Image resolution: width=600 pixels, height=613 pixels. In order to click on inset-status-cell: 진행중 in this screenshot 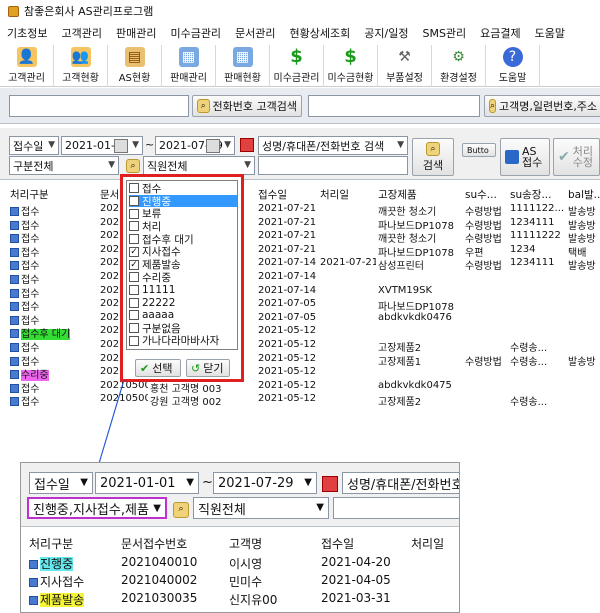, I will do `click(51, 563)`.